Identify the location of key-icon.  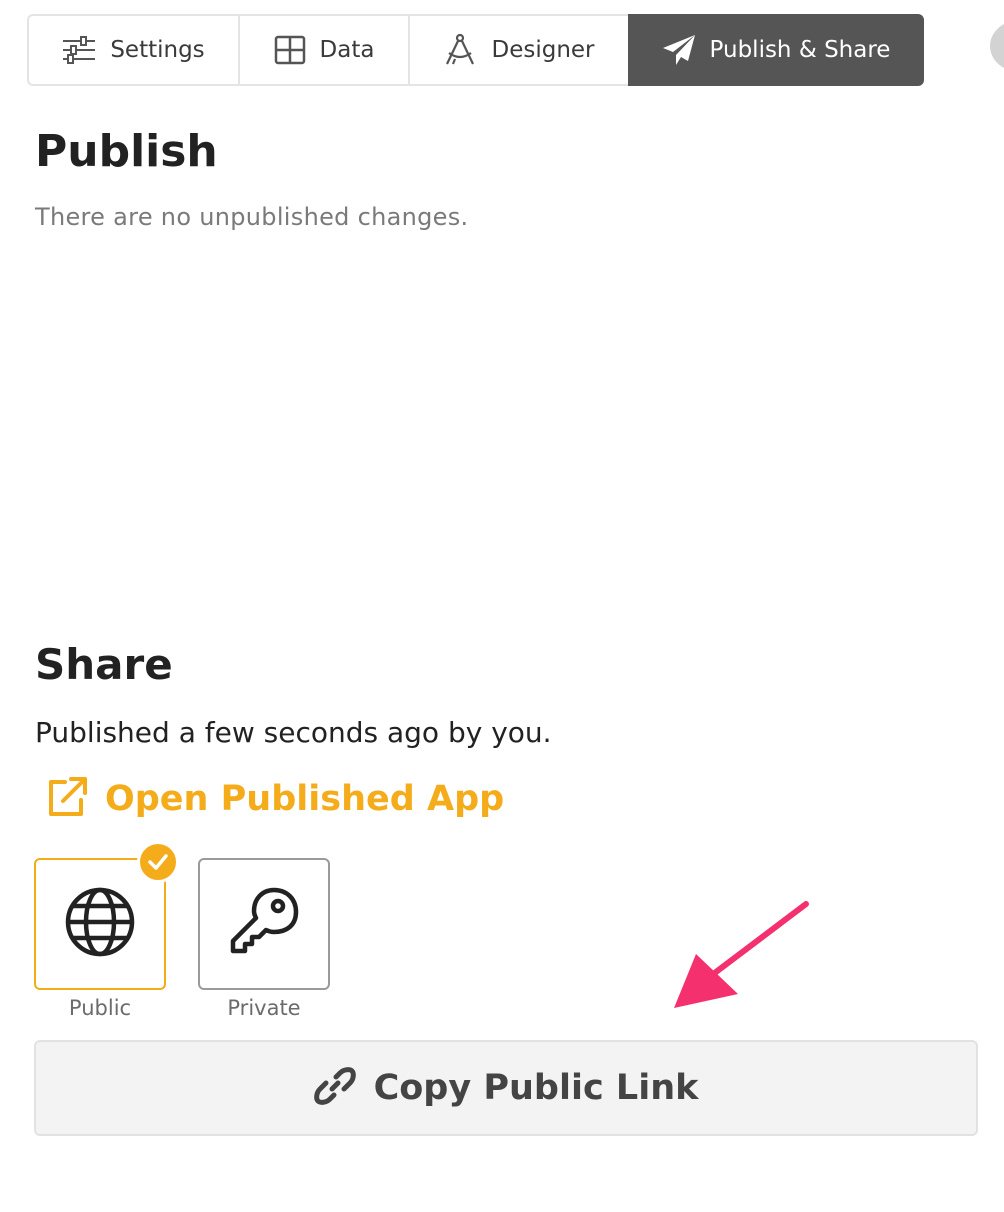
(264, 924).